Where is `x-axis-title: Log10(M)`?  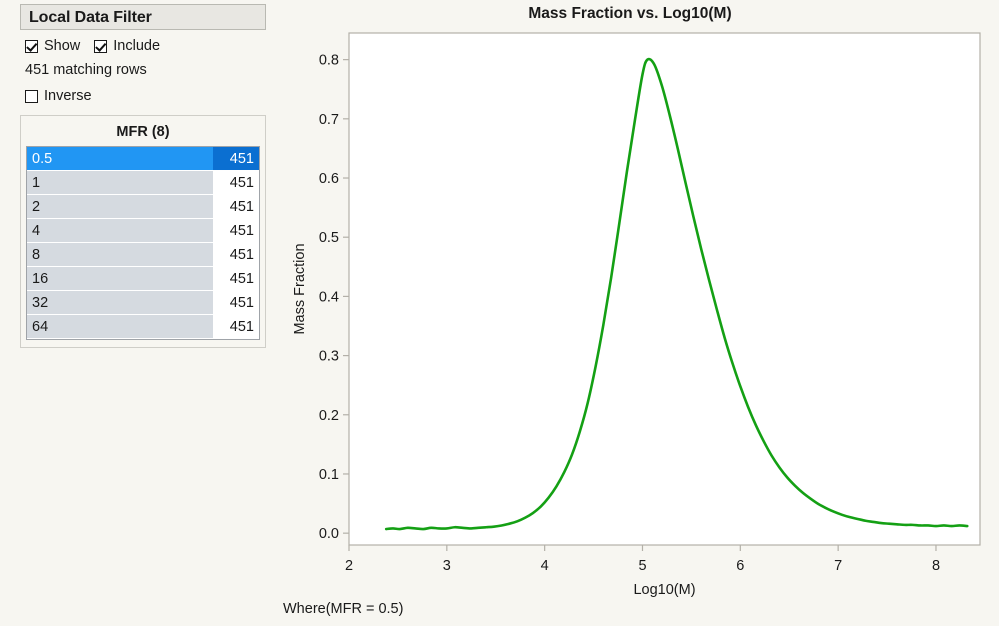
x-axis-title: Log10(M) is located at coordinates (664, 590).